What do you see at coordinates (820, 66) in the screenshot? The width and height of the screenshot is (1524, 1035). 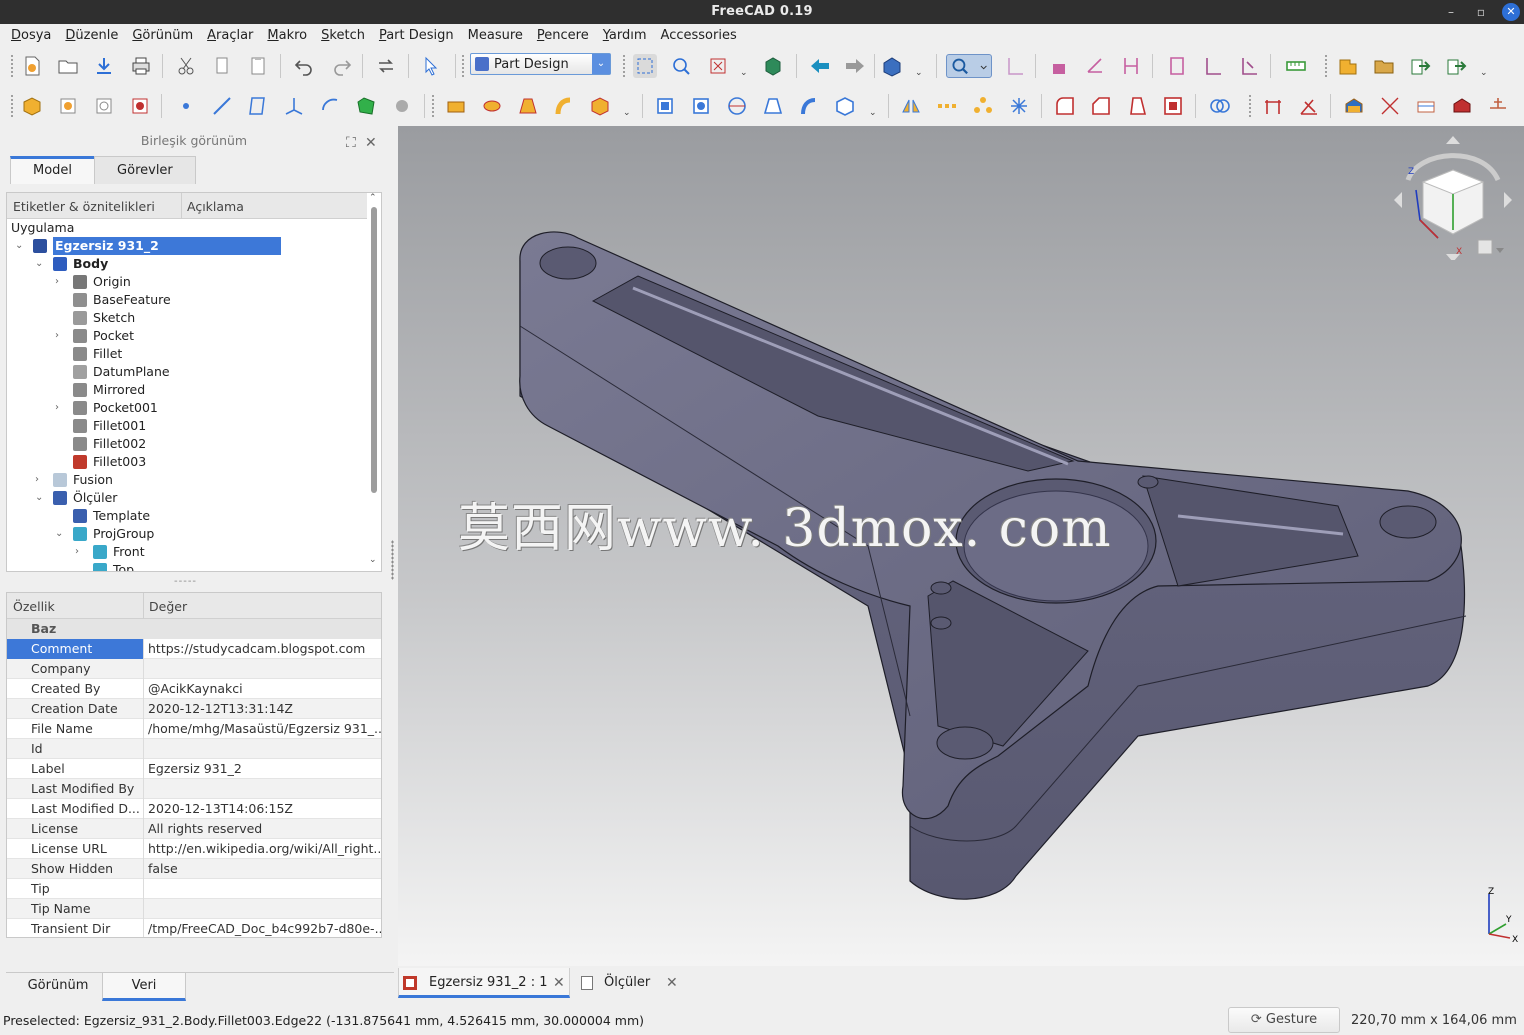 I see `back-arrow-icon` at bounding box center [820, 66].